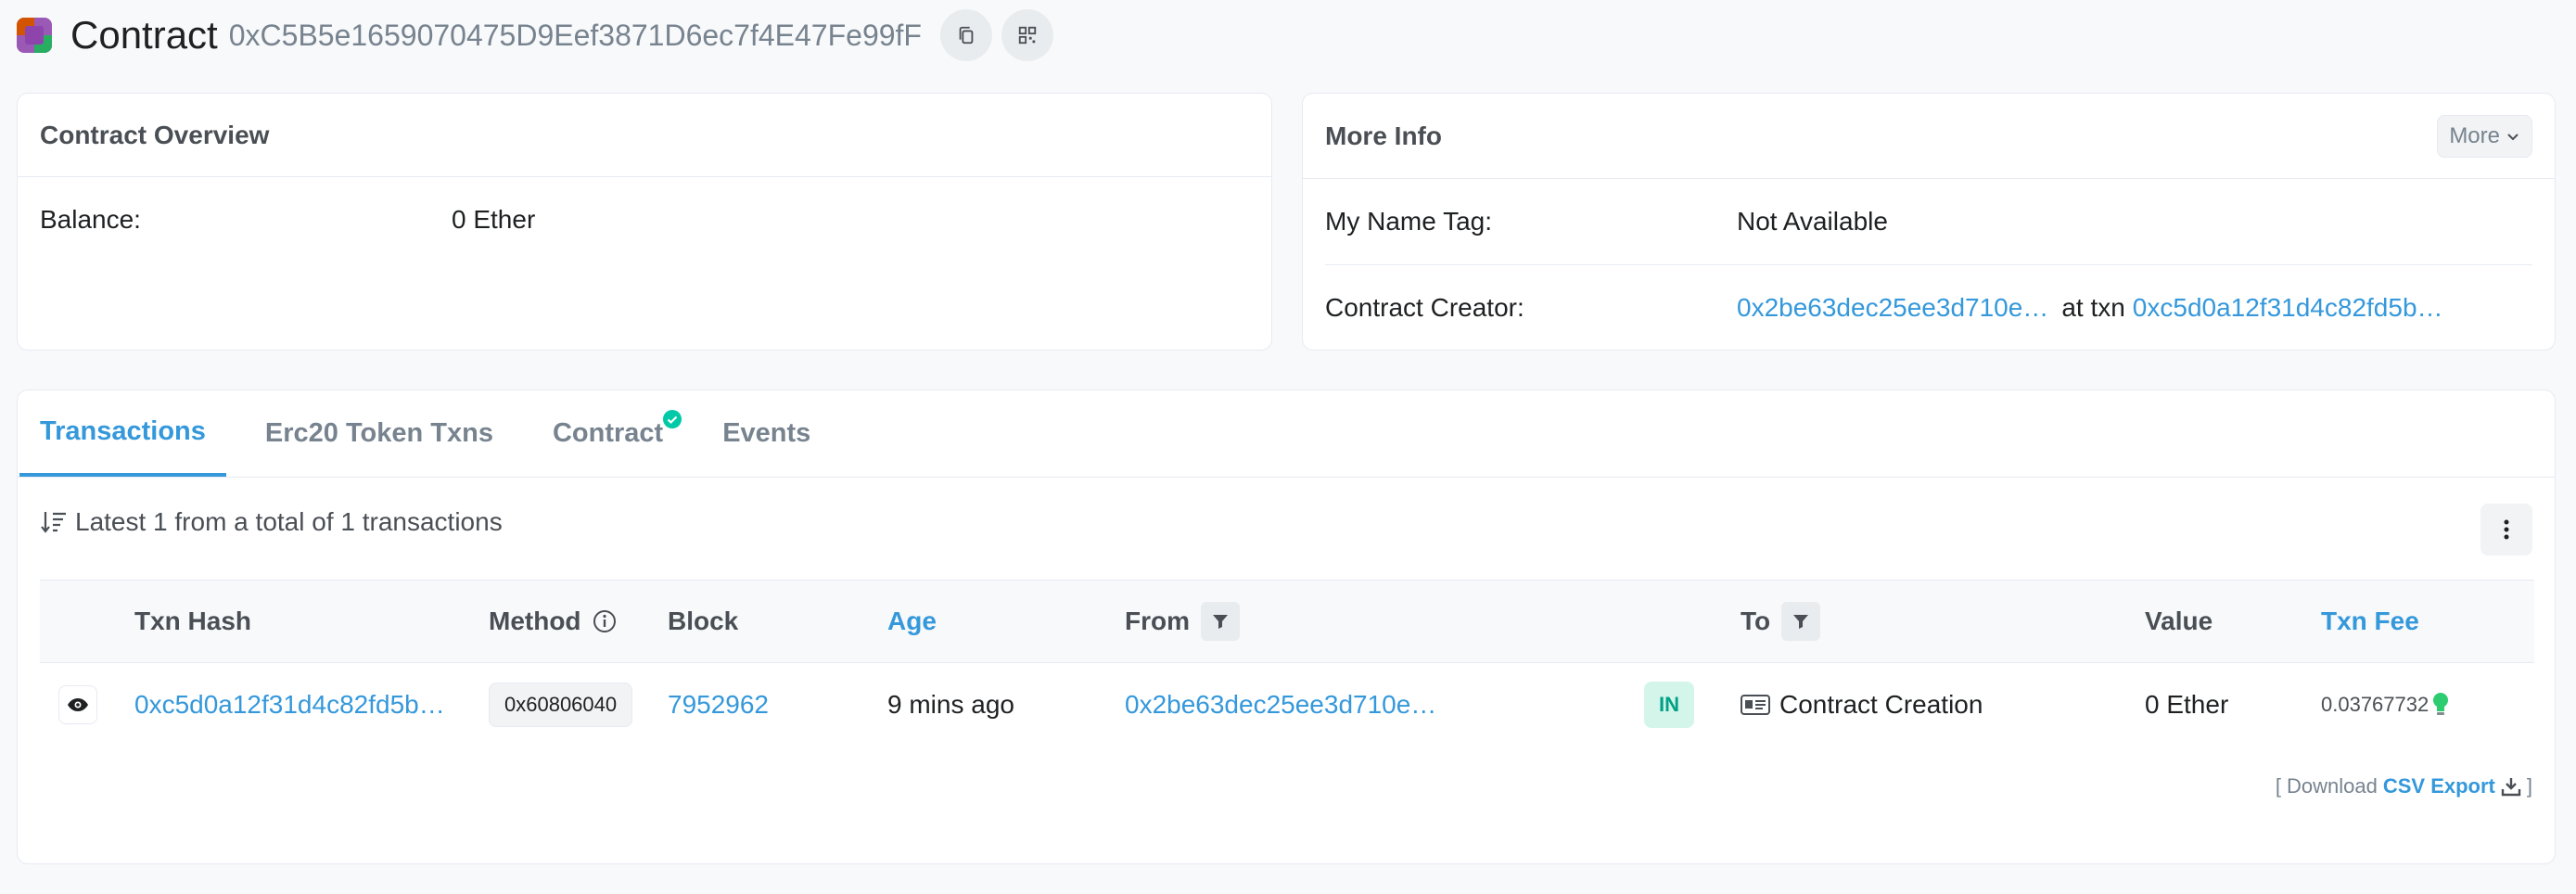 The image size is (2576, 894). Describe the element at coordinates (1408, 222) in the screenshot. I see `name-tag-label: My Name Tag:` at that location.